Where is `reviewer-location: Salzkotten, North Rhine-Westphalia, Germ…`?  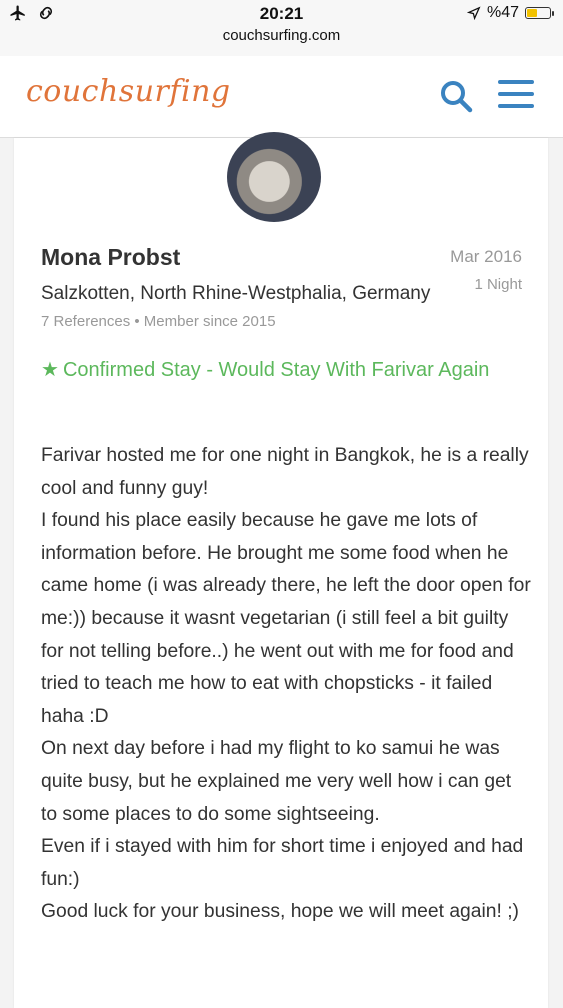
reviewer-location: Salzkotten, North Rhine-Westphalia, Germ… is located at coordinates (236, 293).